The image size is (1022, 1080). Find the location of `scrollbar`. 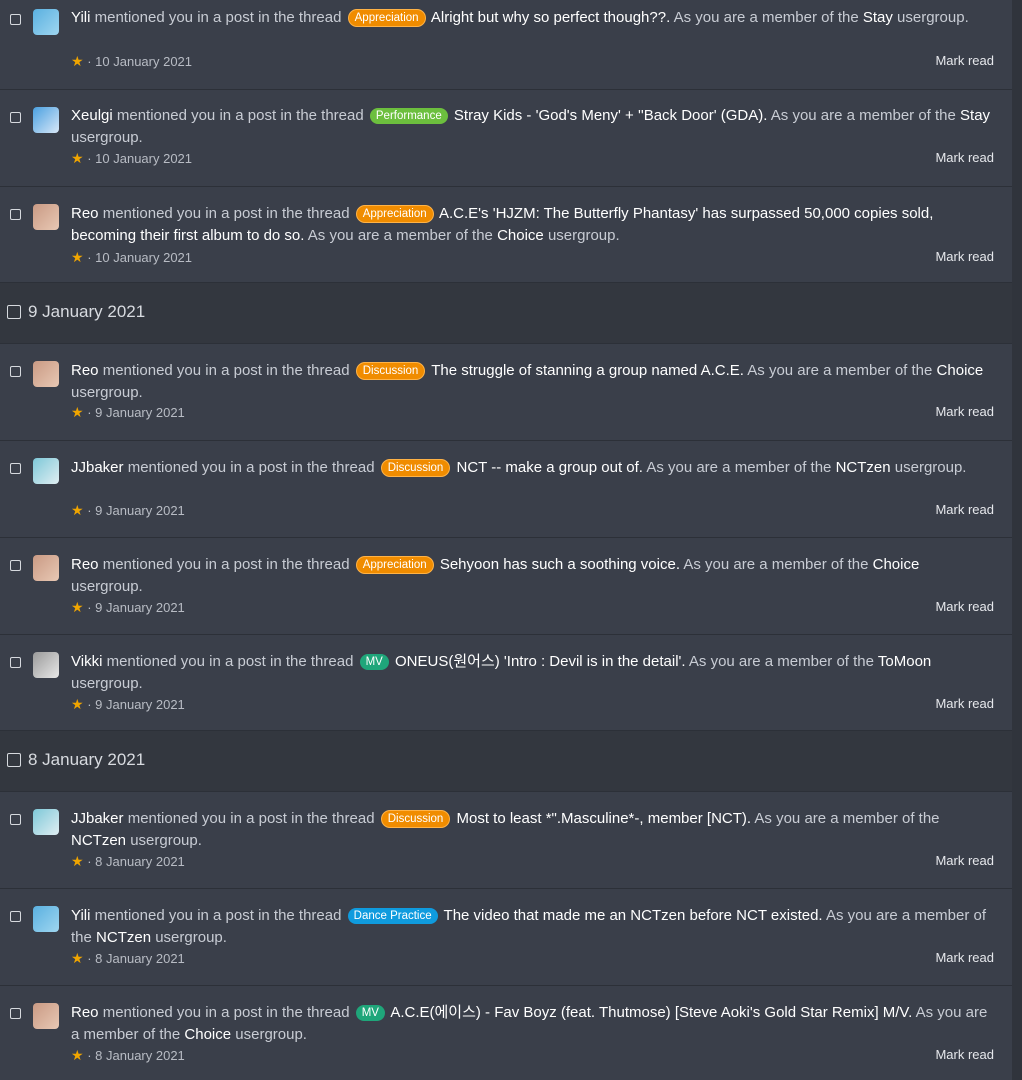

scrollbar is located at coordinates (1017, 540).